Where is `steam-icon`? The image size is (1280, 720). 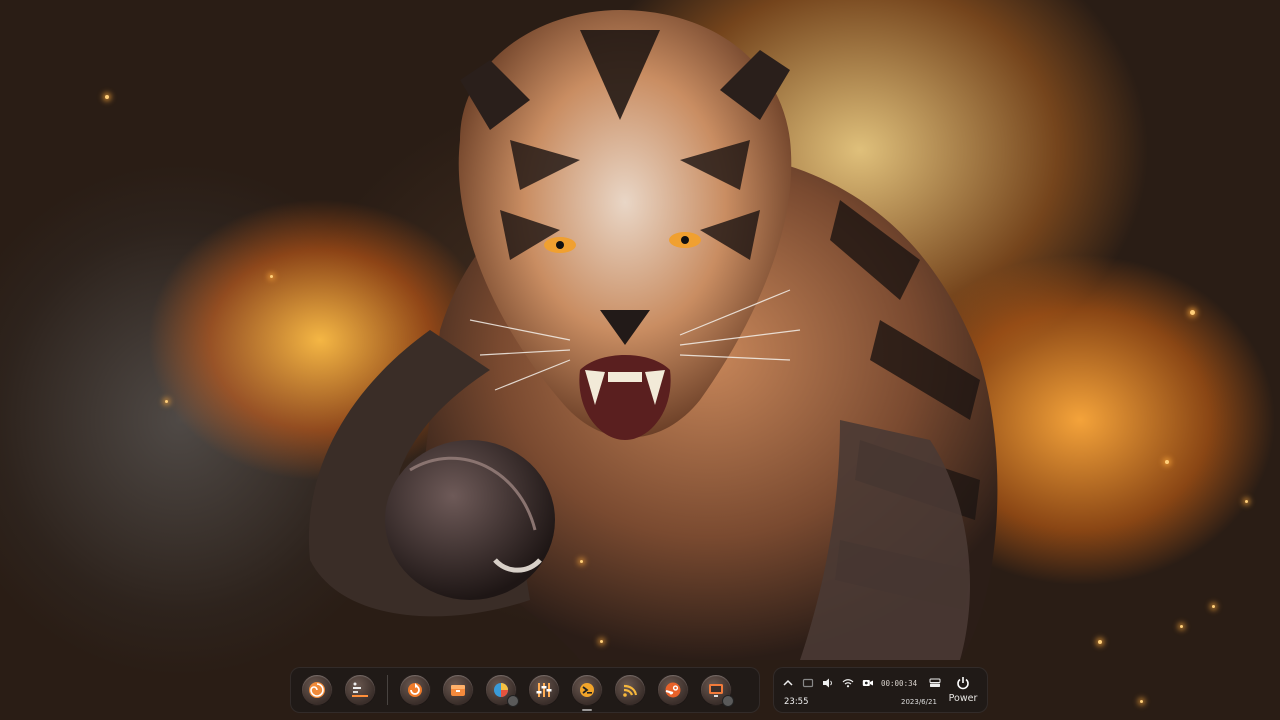 steam-icon is located at coordinates (673, 690).